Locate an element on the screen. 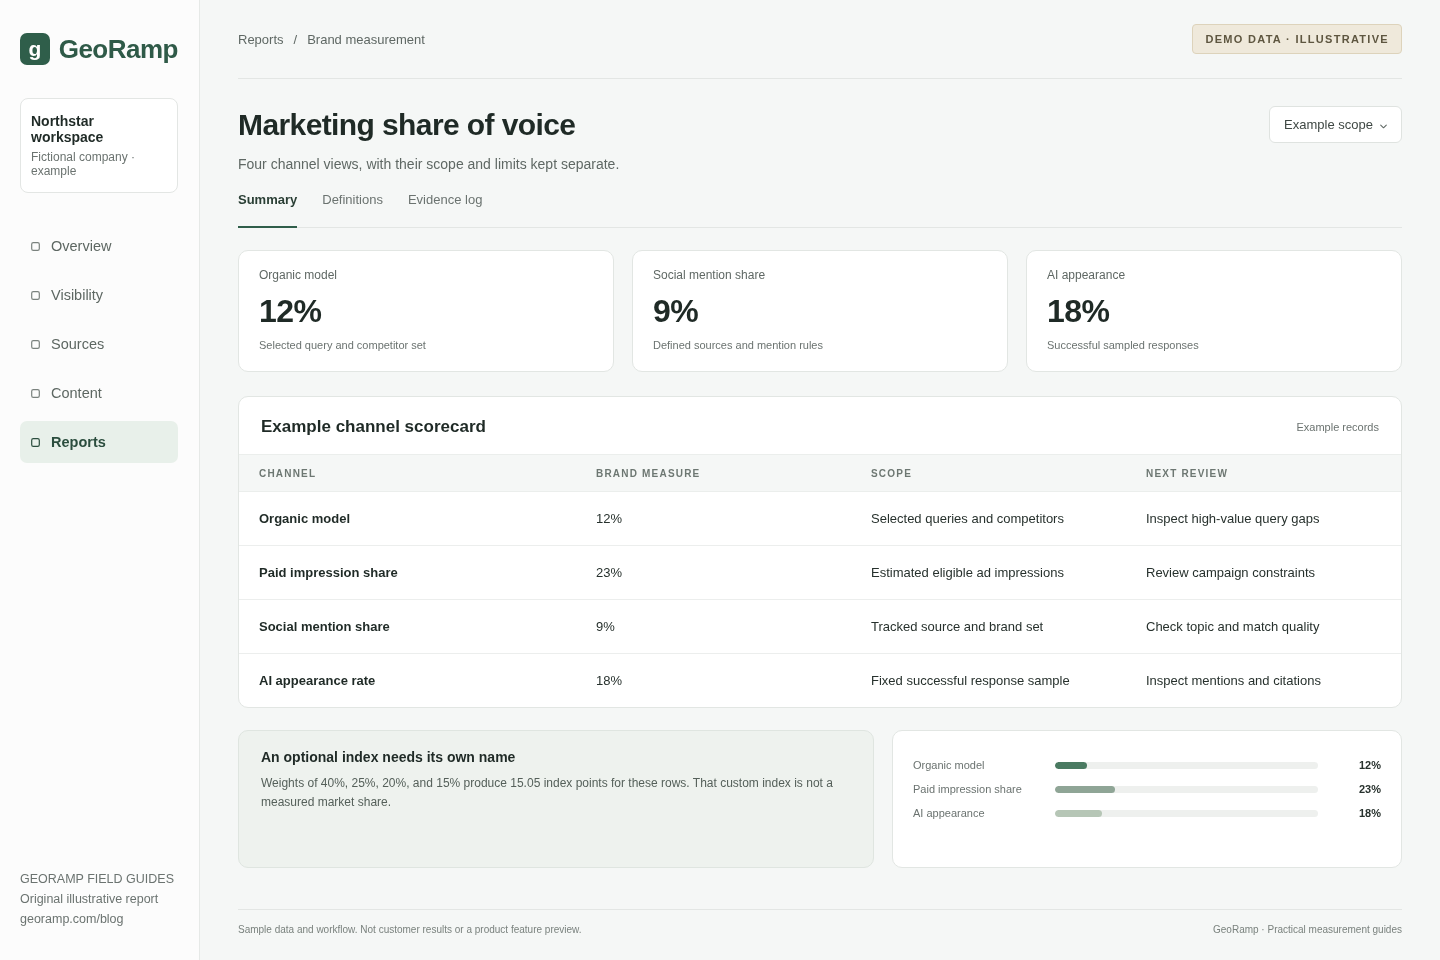 This screenshot has width=1440, height=960. bar-reading: 18% is located at coordinates (1369, 813).